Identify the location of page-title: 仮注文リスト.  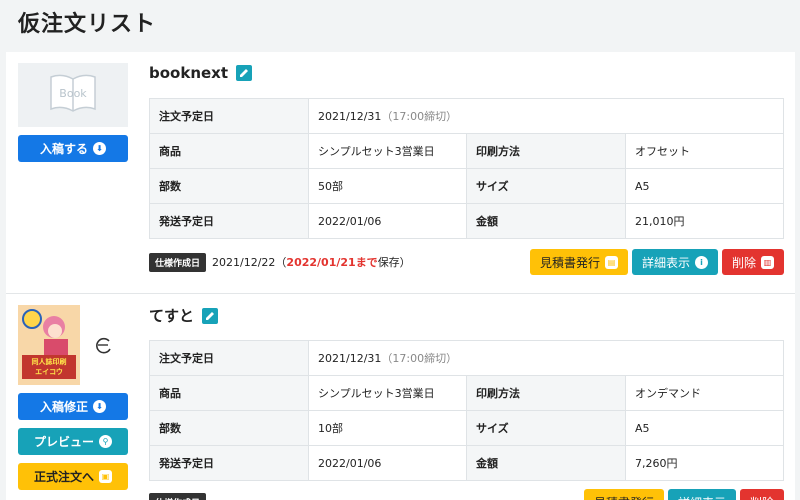
(87, 24).